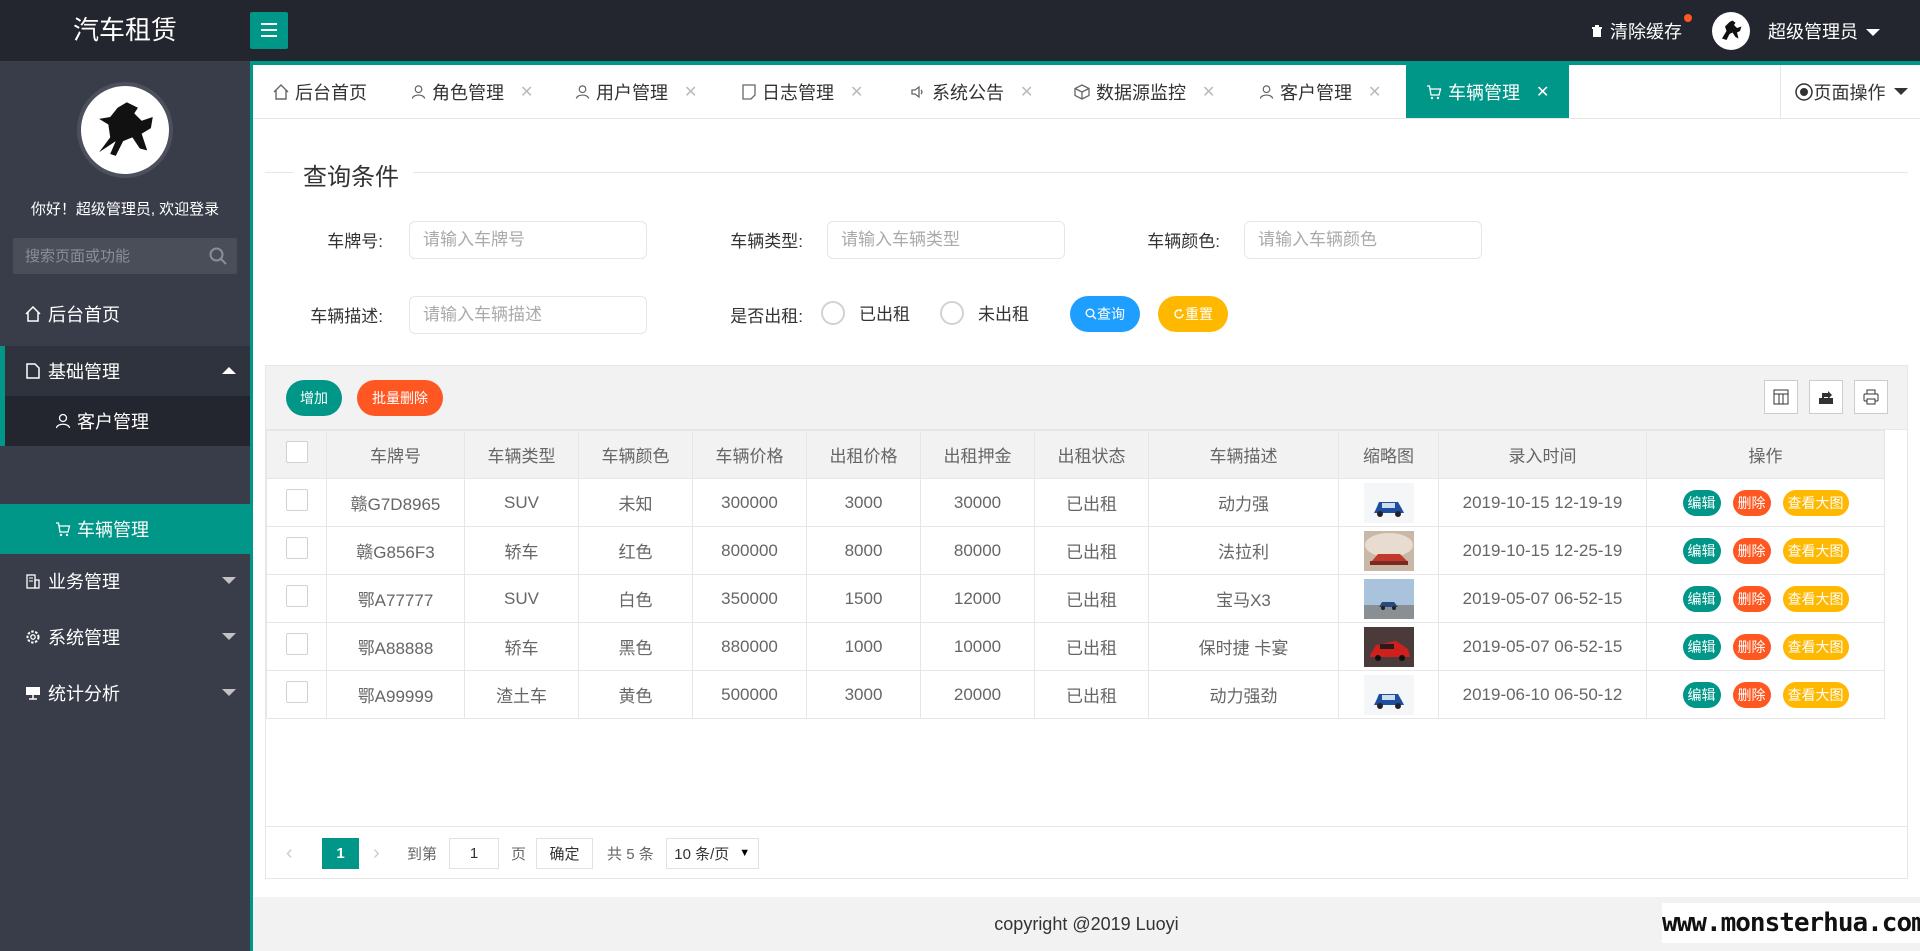 Image resolution: width=1920 pixels, height=951 pixels. I want to click on column-header: 缩略图, so click(1388, 454).